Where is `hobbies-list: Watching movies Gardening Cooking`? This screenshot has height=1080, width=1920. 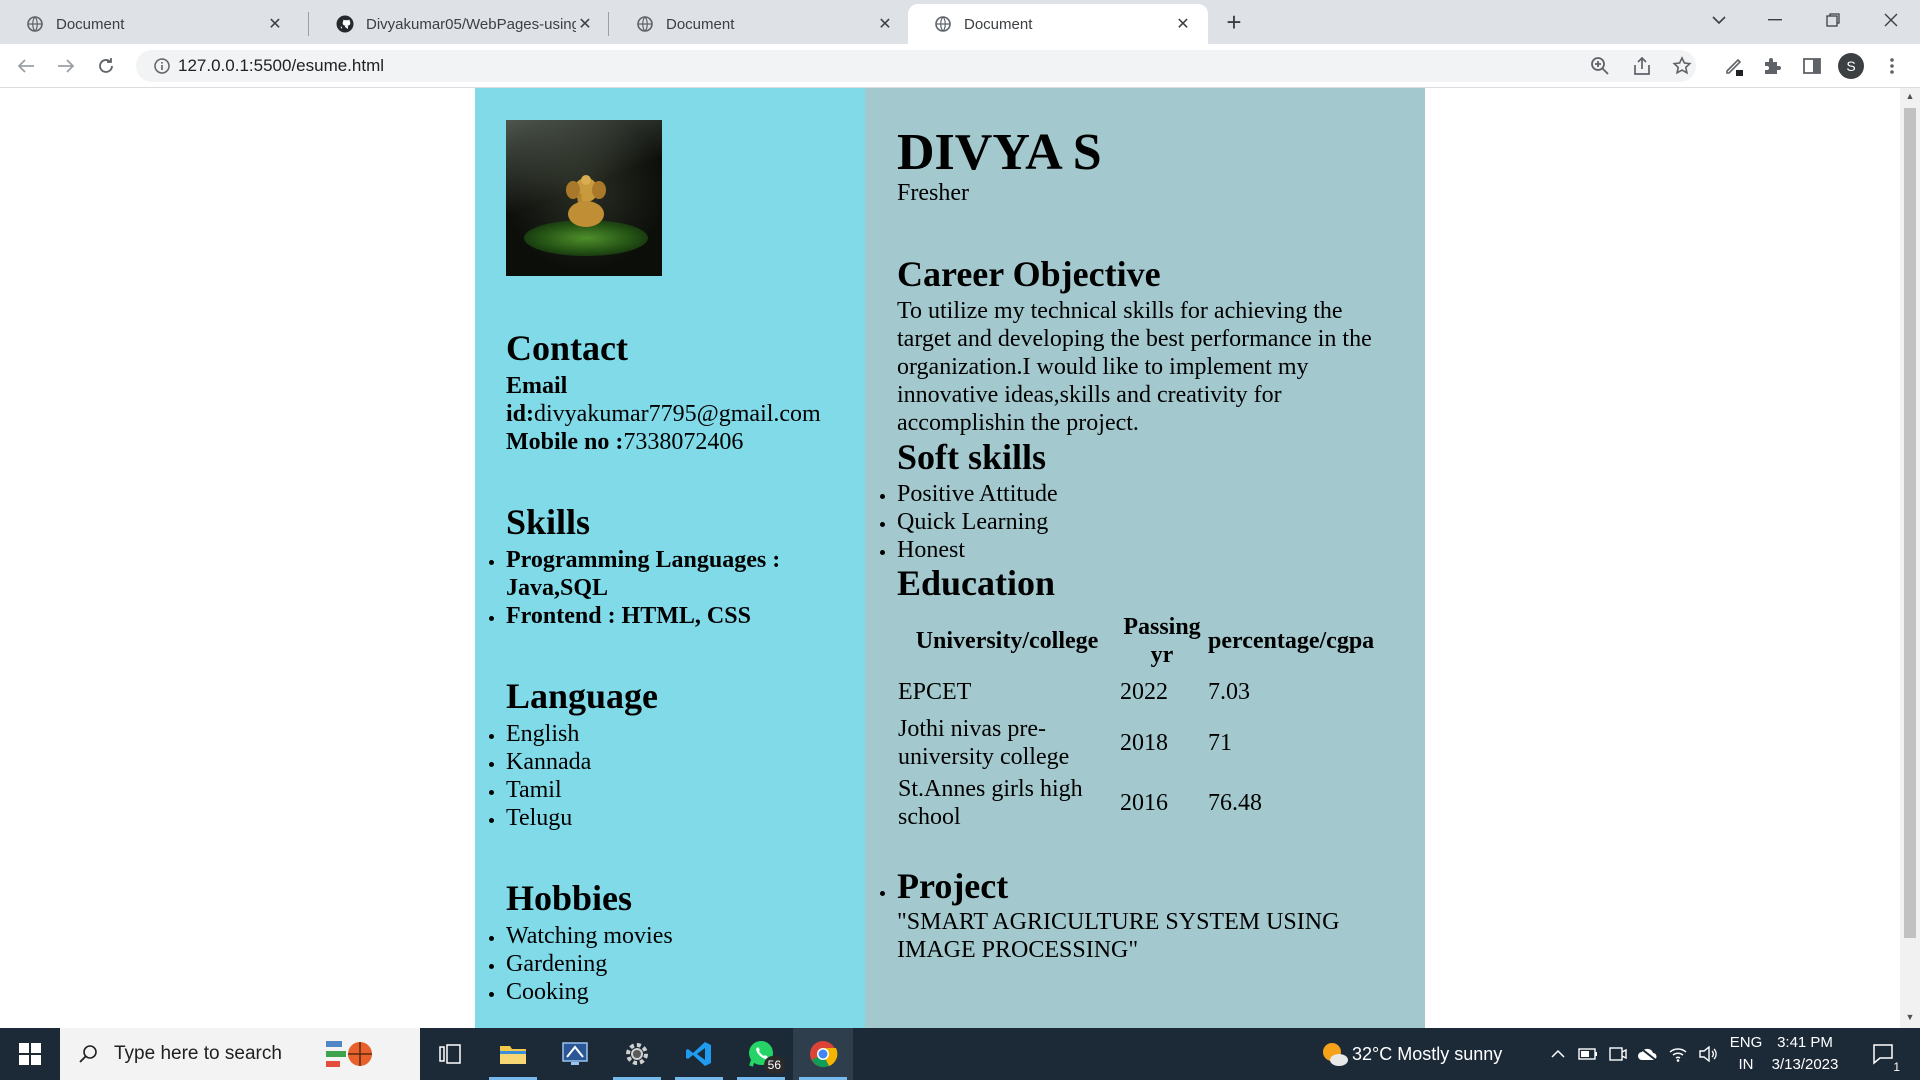
hobbies-list: Watching movies Gardening Cooking is located at coordinates (589, 964).